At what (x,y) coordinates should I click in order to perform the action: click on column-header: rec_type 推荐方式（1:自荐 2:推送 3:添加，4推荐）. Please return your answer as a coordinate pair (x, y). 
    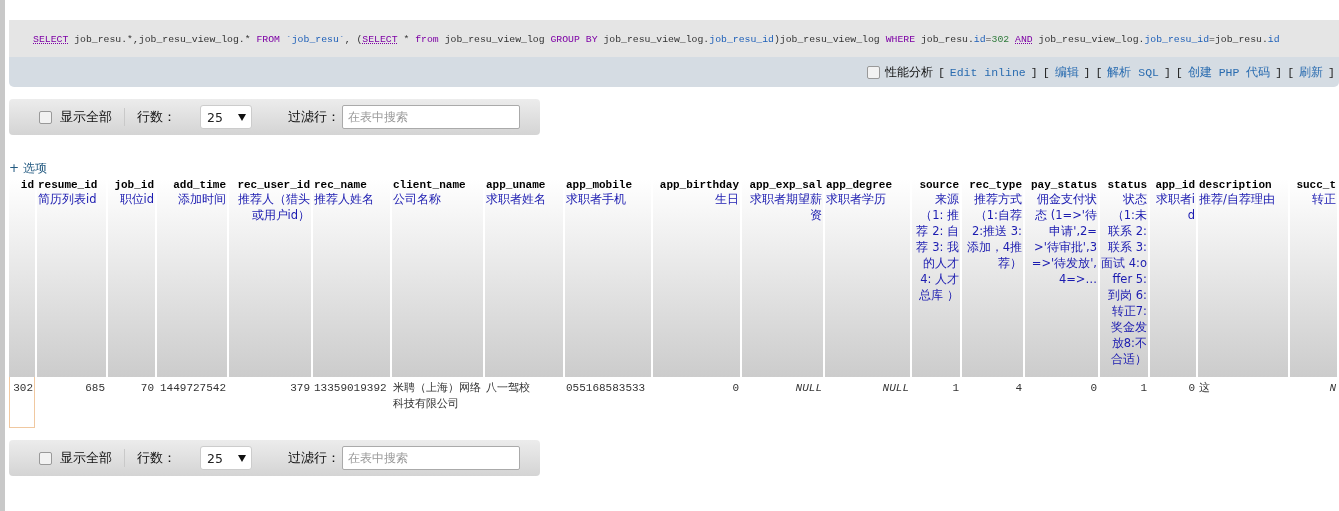
    Looking at the image, I should click on (992, 278).